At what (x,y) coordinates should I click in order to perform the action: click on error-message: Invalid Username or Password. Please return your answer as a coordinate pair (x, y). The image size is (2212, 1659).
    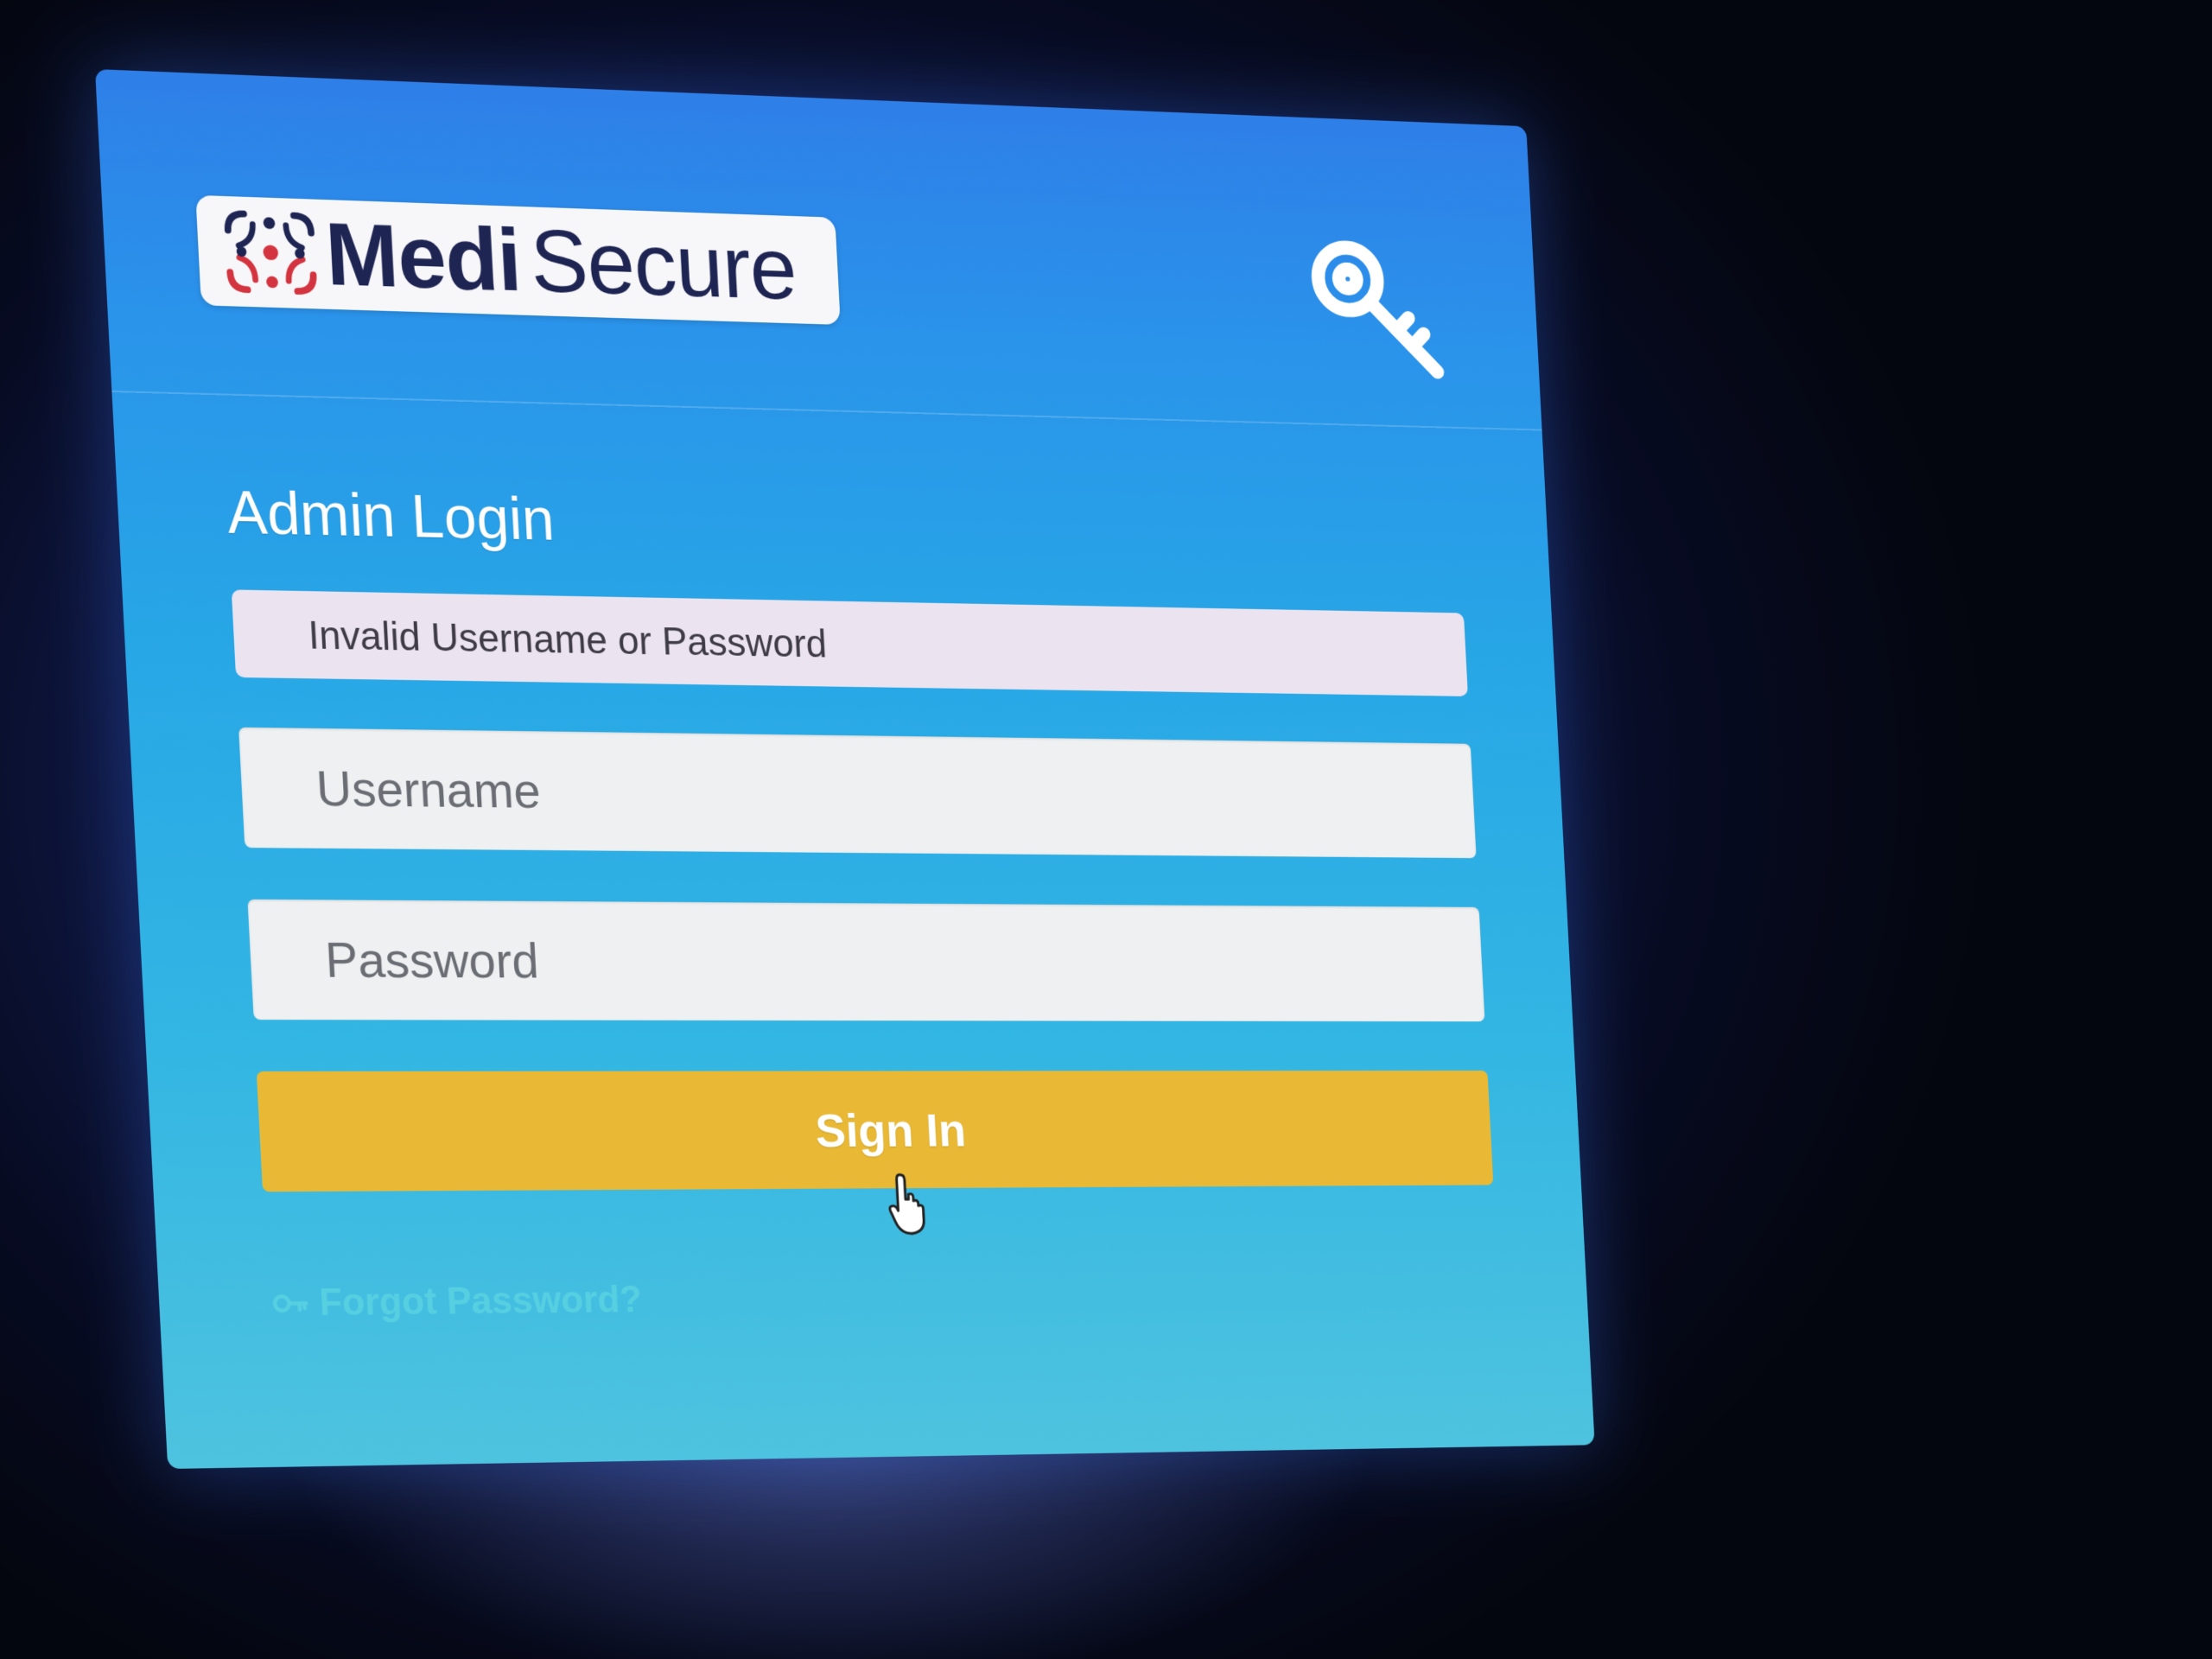
    Looking at the image, I should click on (567, 639).